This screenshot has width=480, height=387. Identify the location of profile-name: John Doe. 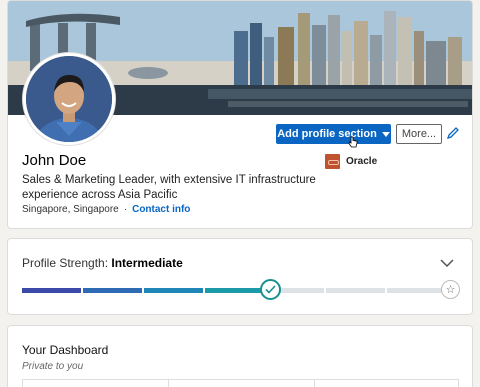
(54, 160).